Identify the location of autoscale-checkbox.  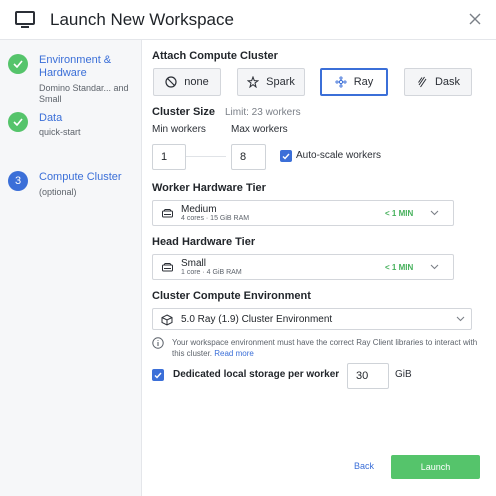
(286, 156).